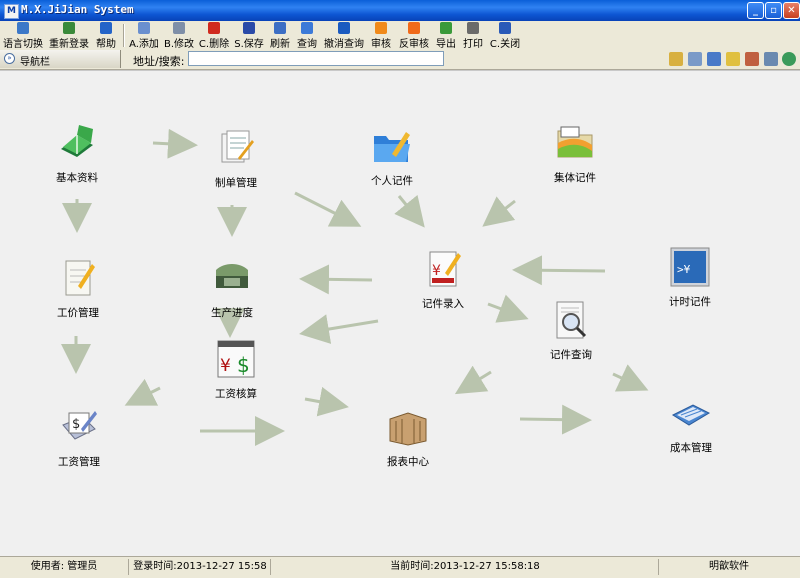  What do you see at coordinates (106, 28) in the screenshot?
I see `help-icon` at bounding box center [106, 28].